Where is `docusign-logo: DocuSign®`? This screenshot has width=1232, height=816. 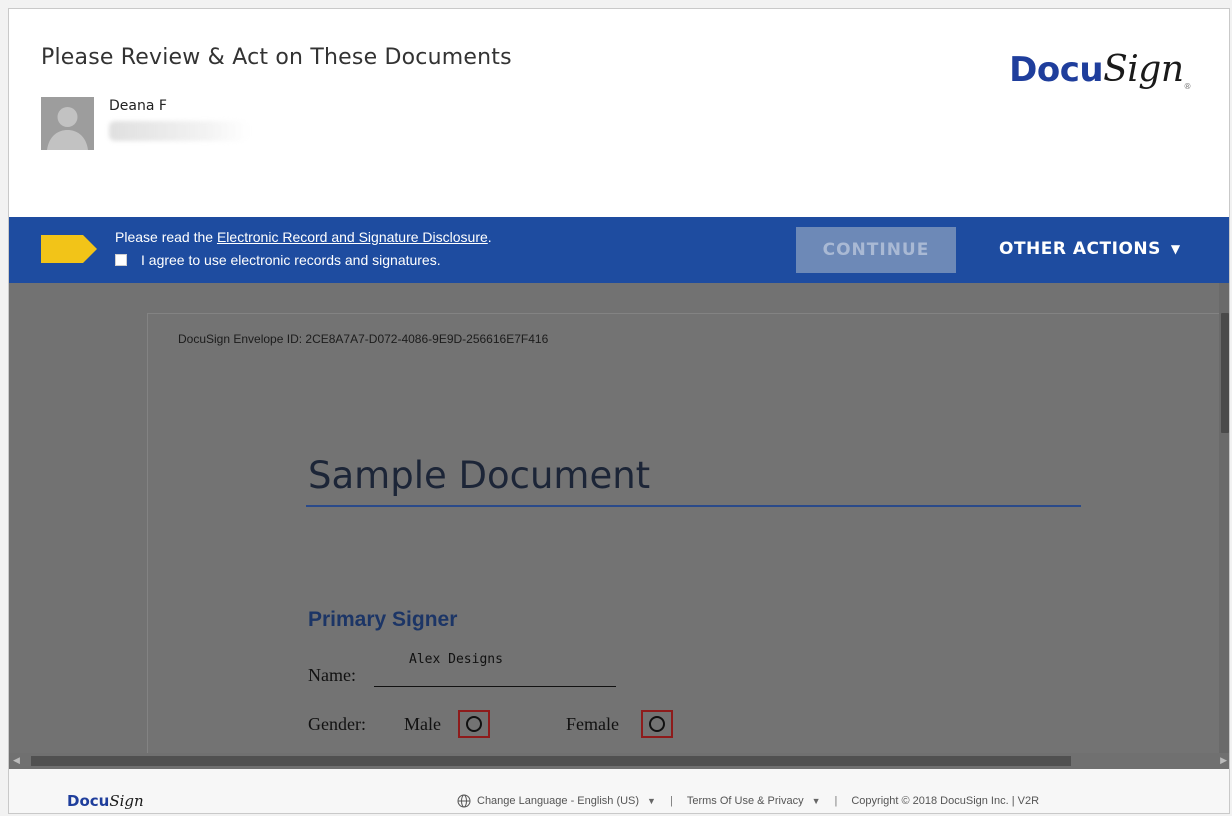 docusign-logo: DocuSign® is located at coordinates (1100, 70).